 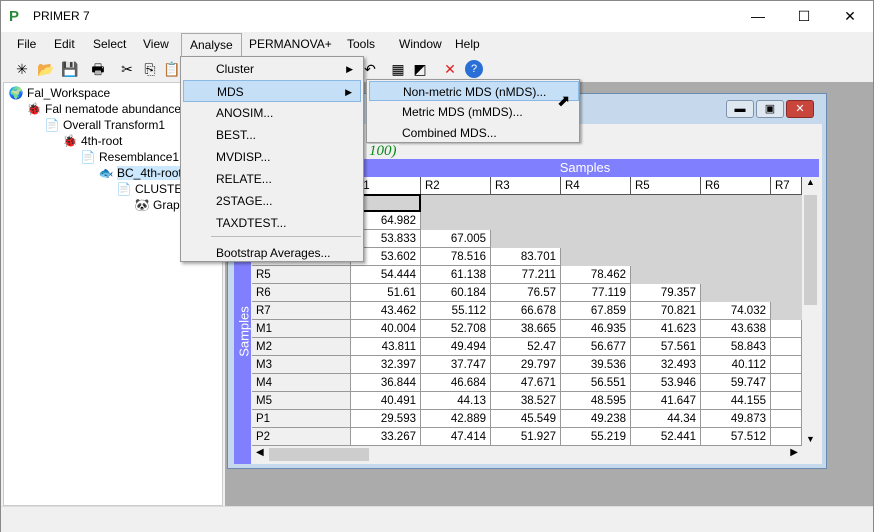 I want to click on column-header: R7, so click(x=786, y=186).